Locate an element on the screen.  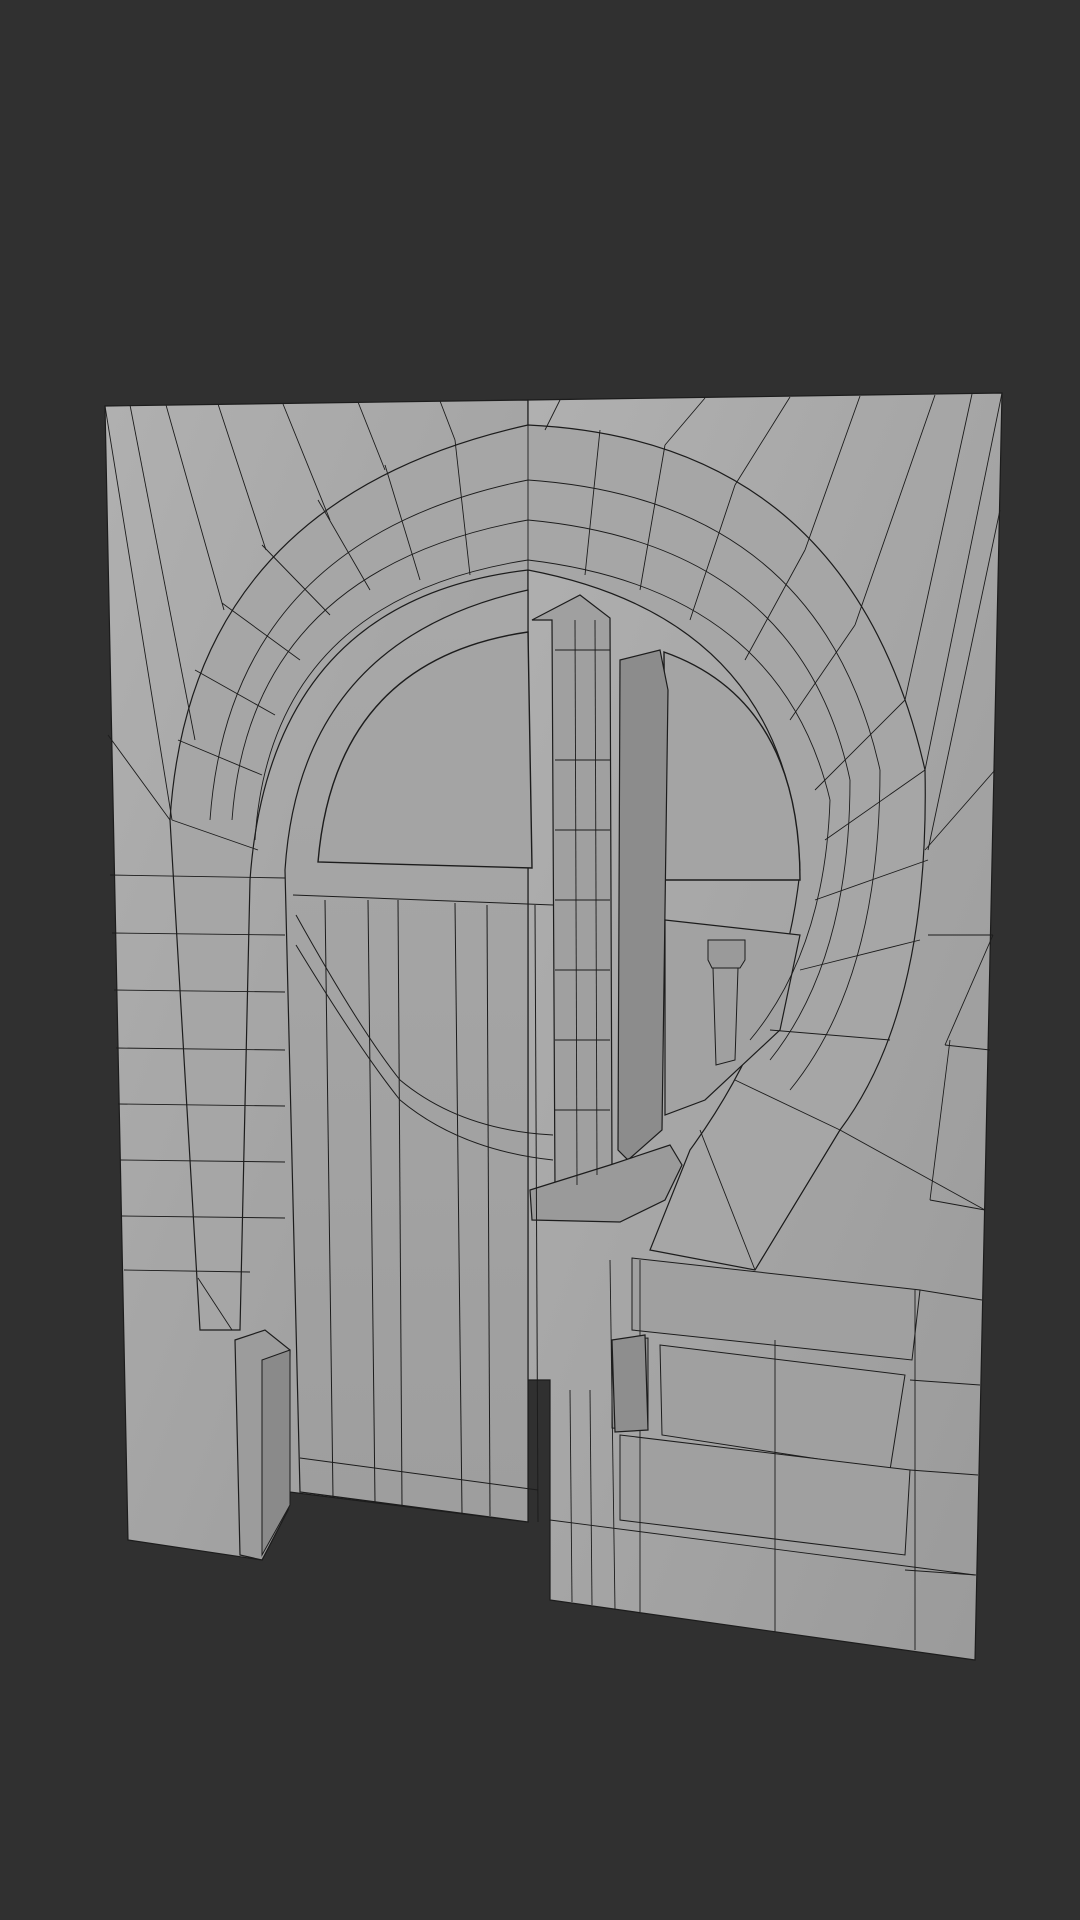
secondary-mullion is located at coordinates (643, 905).